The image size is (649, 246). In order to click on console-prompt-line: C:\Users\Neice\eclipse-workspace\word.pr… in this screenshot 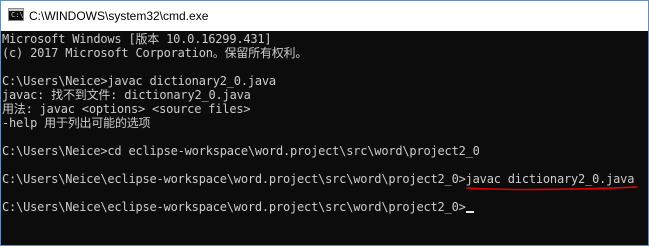, I will do `click(238, 207)`.